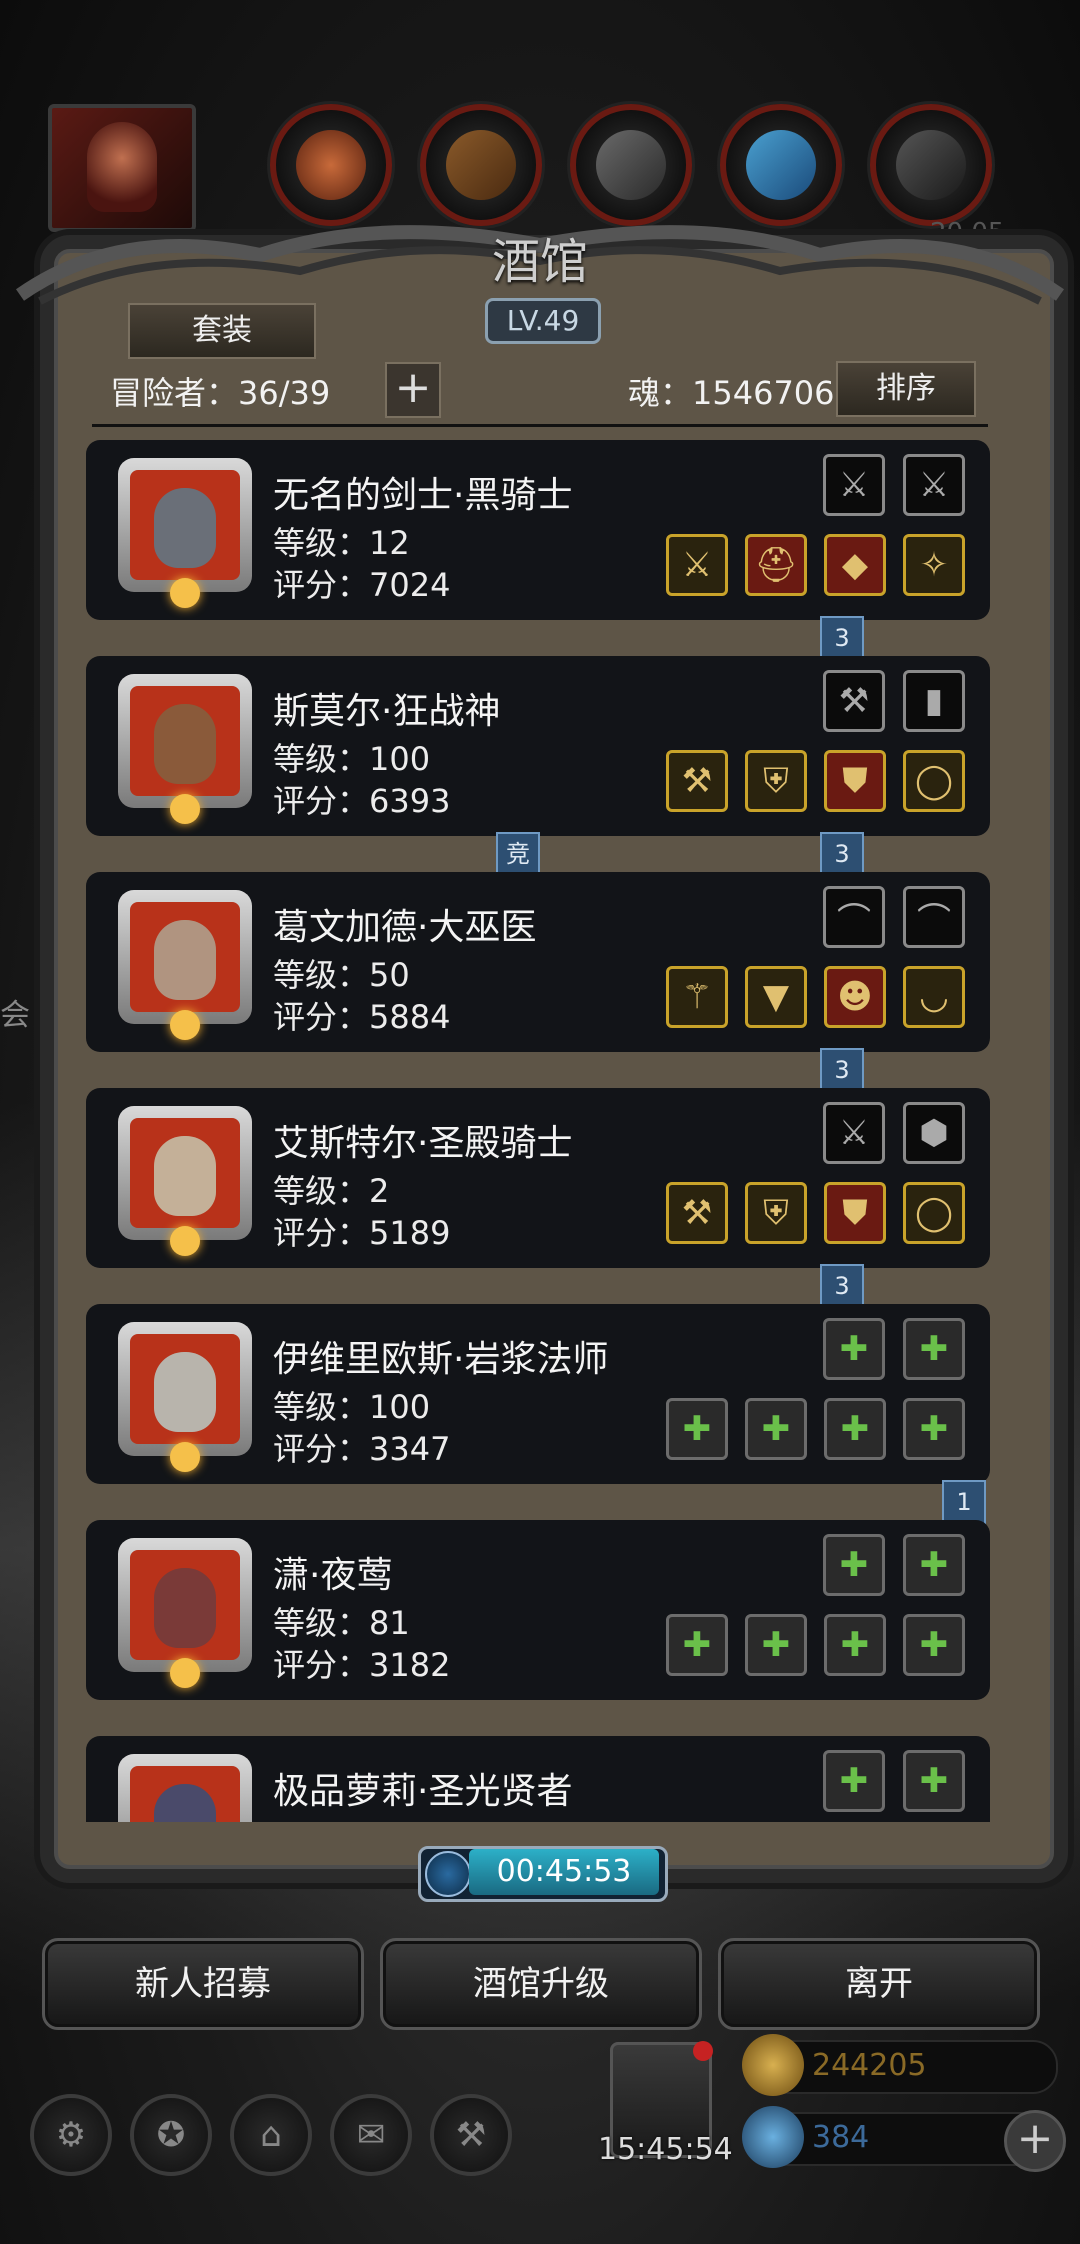  Describe the element at coordinates (697, 997) in the screenshot. I see `staff-icon: ⚚` at that location.